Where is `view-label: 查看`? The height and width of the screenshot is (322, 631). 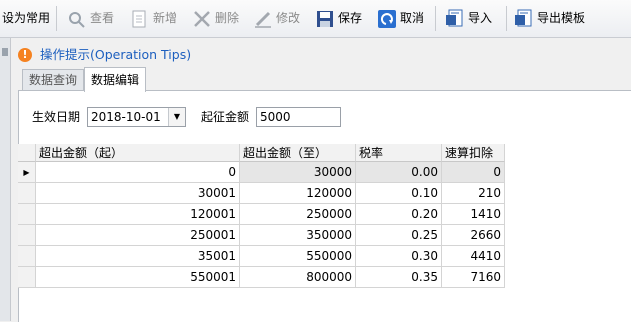
view-label: 查看 is located at coordinates (102, 18).